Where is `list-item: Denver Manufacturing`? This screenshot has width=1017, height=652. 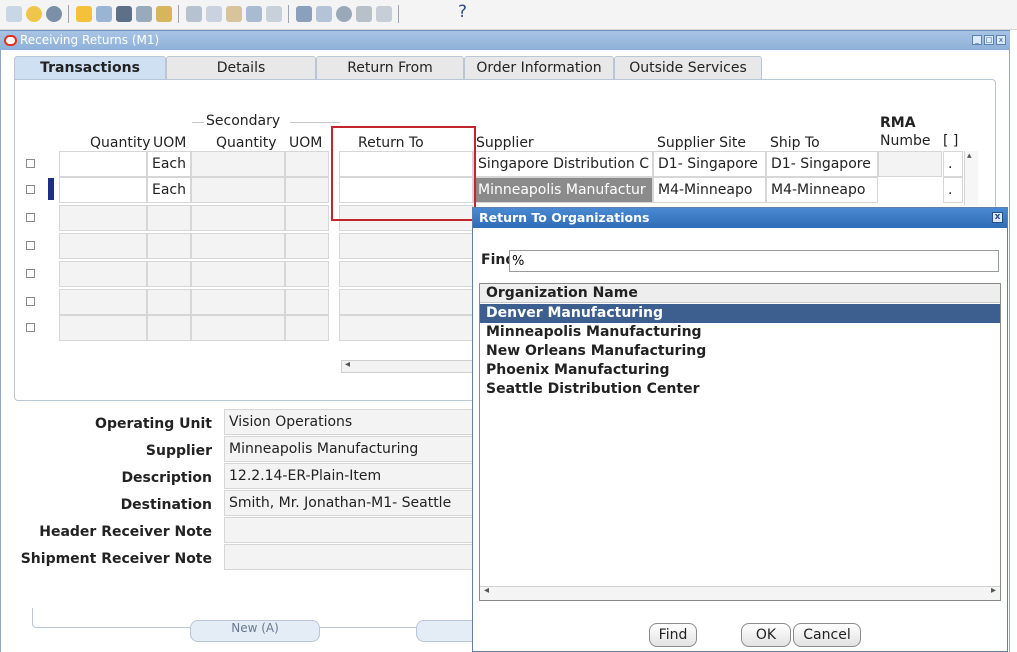
list-item: Denver Manufacturing is located at coordinates (740, 313).